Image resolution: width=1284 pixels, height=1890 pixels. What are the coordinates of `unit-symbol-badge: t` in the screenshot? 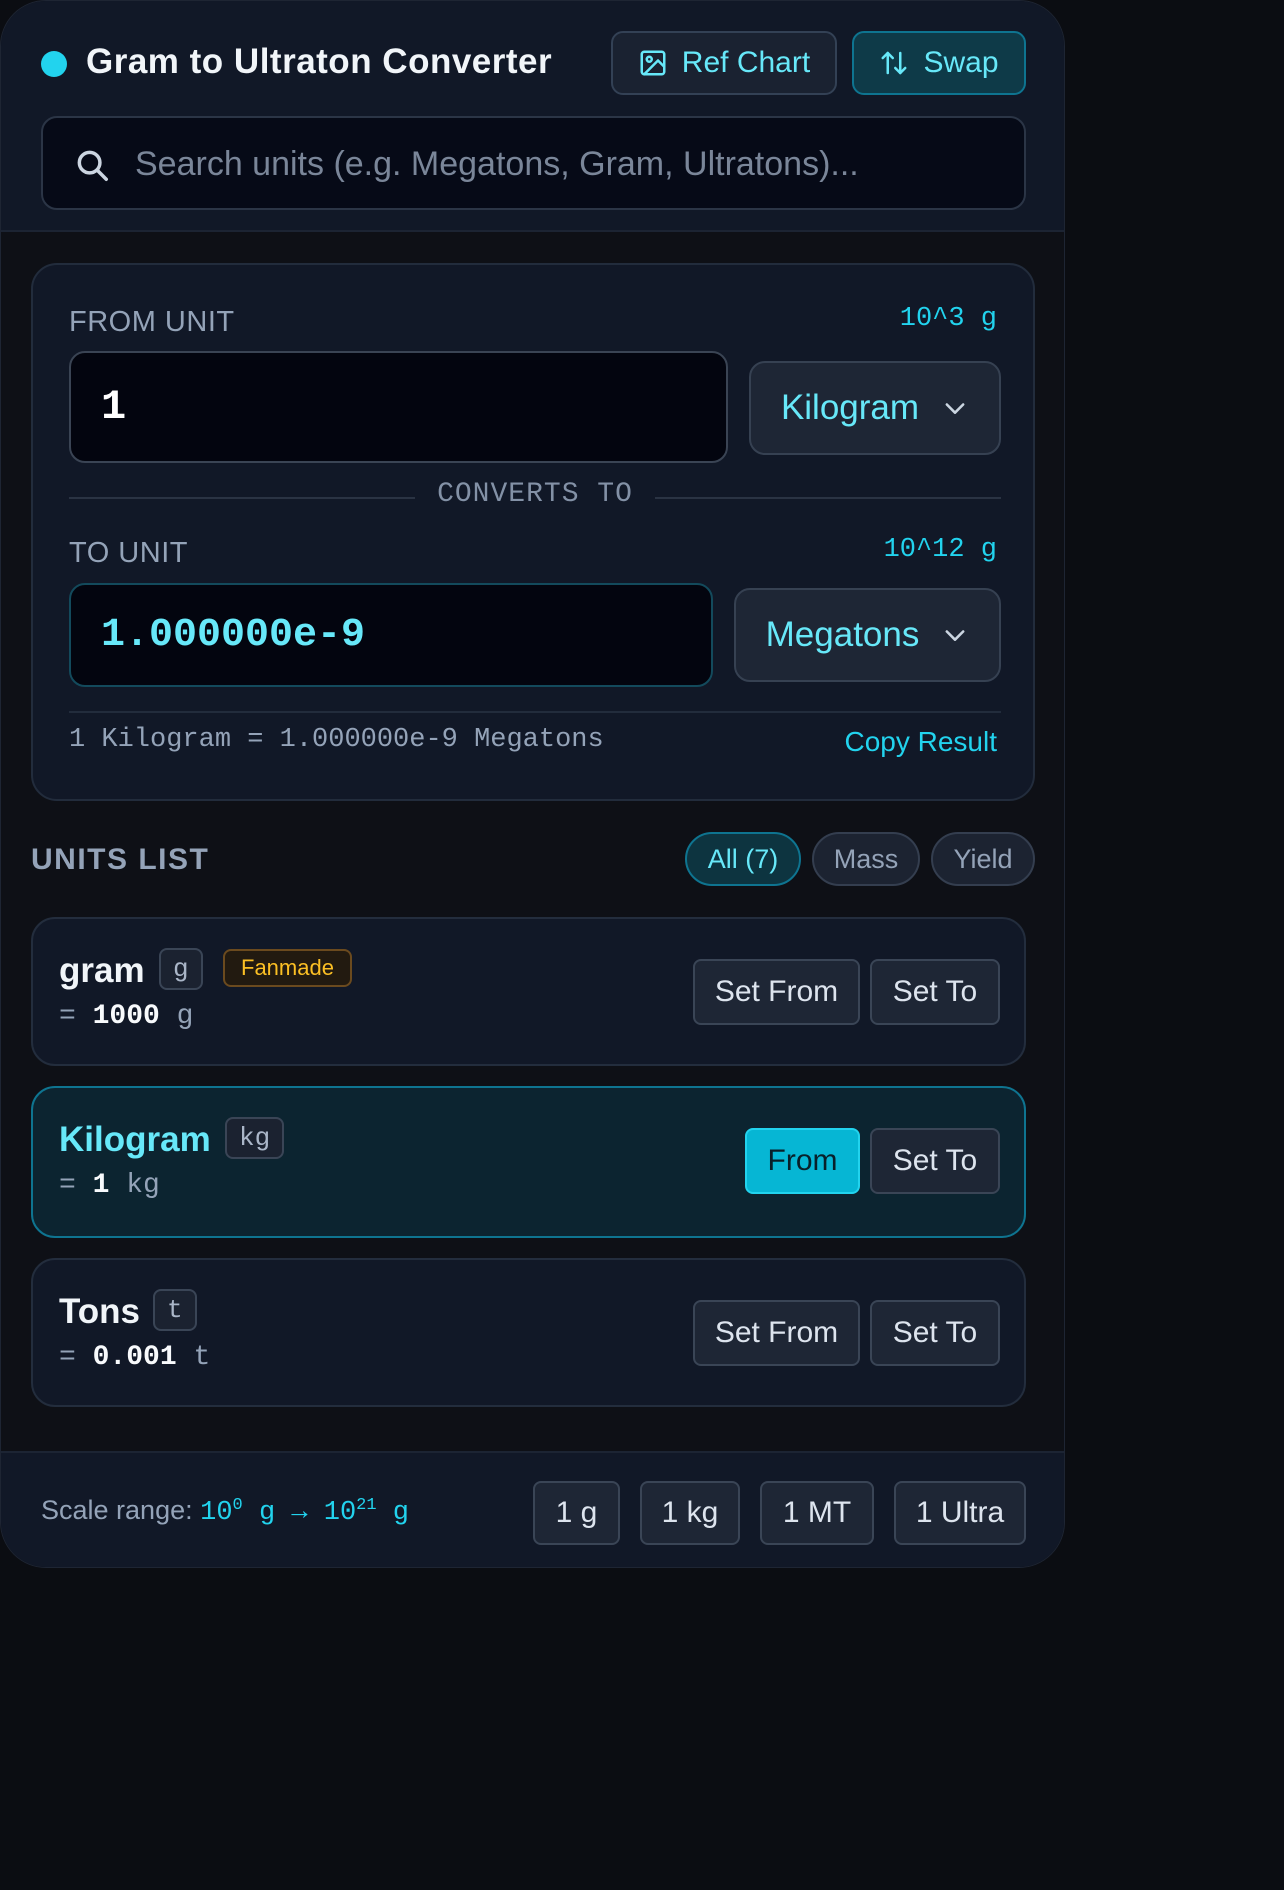 It's located at (175, 1310).